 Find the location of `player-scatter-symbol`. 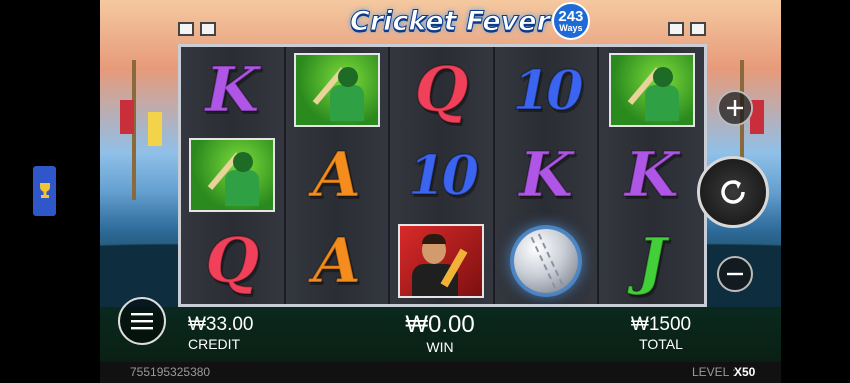

player-scatter-symbol is located at coordinates (441, 261).